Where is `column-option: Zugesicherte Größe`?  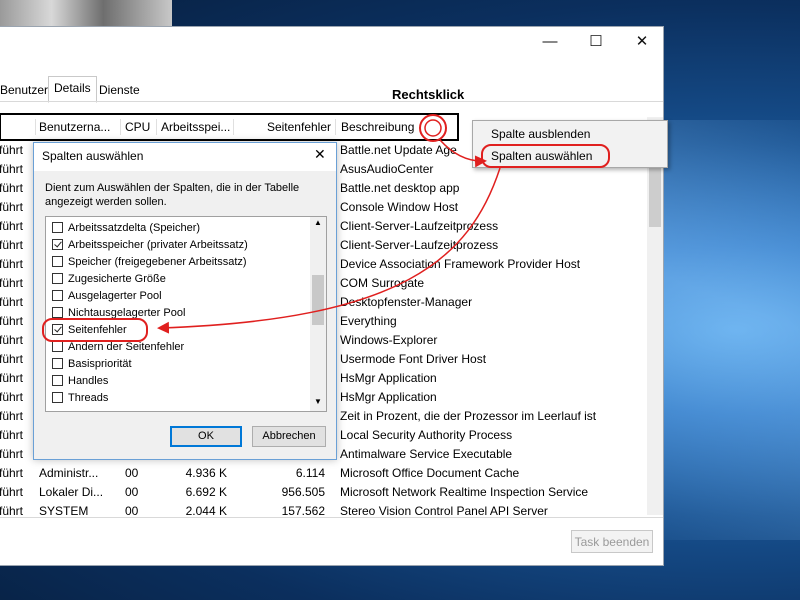 column-option: Zugesicherte Größe is located at coordinates (109, 279).